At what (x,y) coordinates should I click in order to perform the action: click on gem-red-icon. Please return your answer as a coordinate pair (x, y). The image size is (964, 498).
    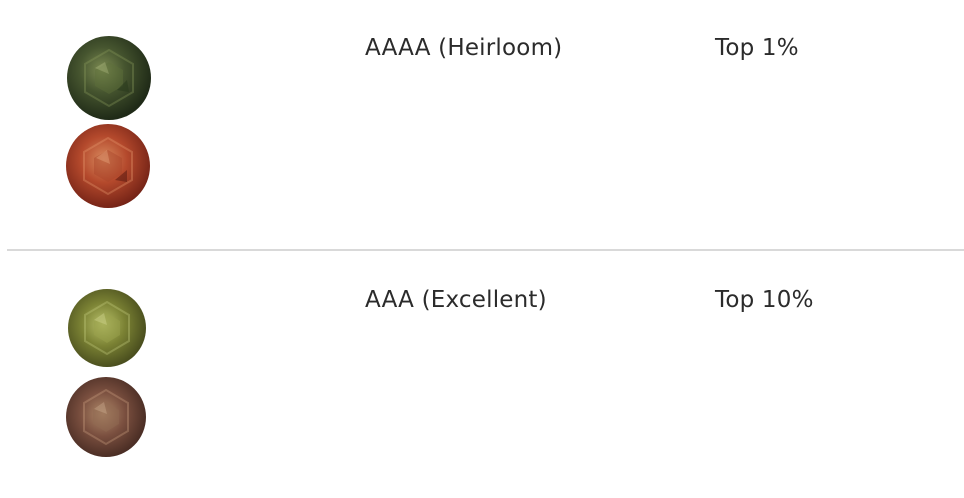
    Looking at the image, I should click on (108, 166).